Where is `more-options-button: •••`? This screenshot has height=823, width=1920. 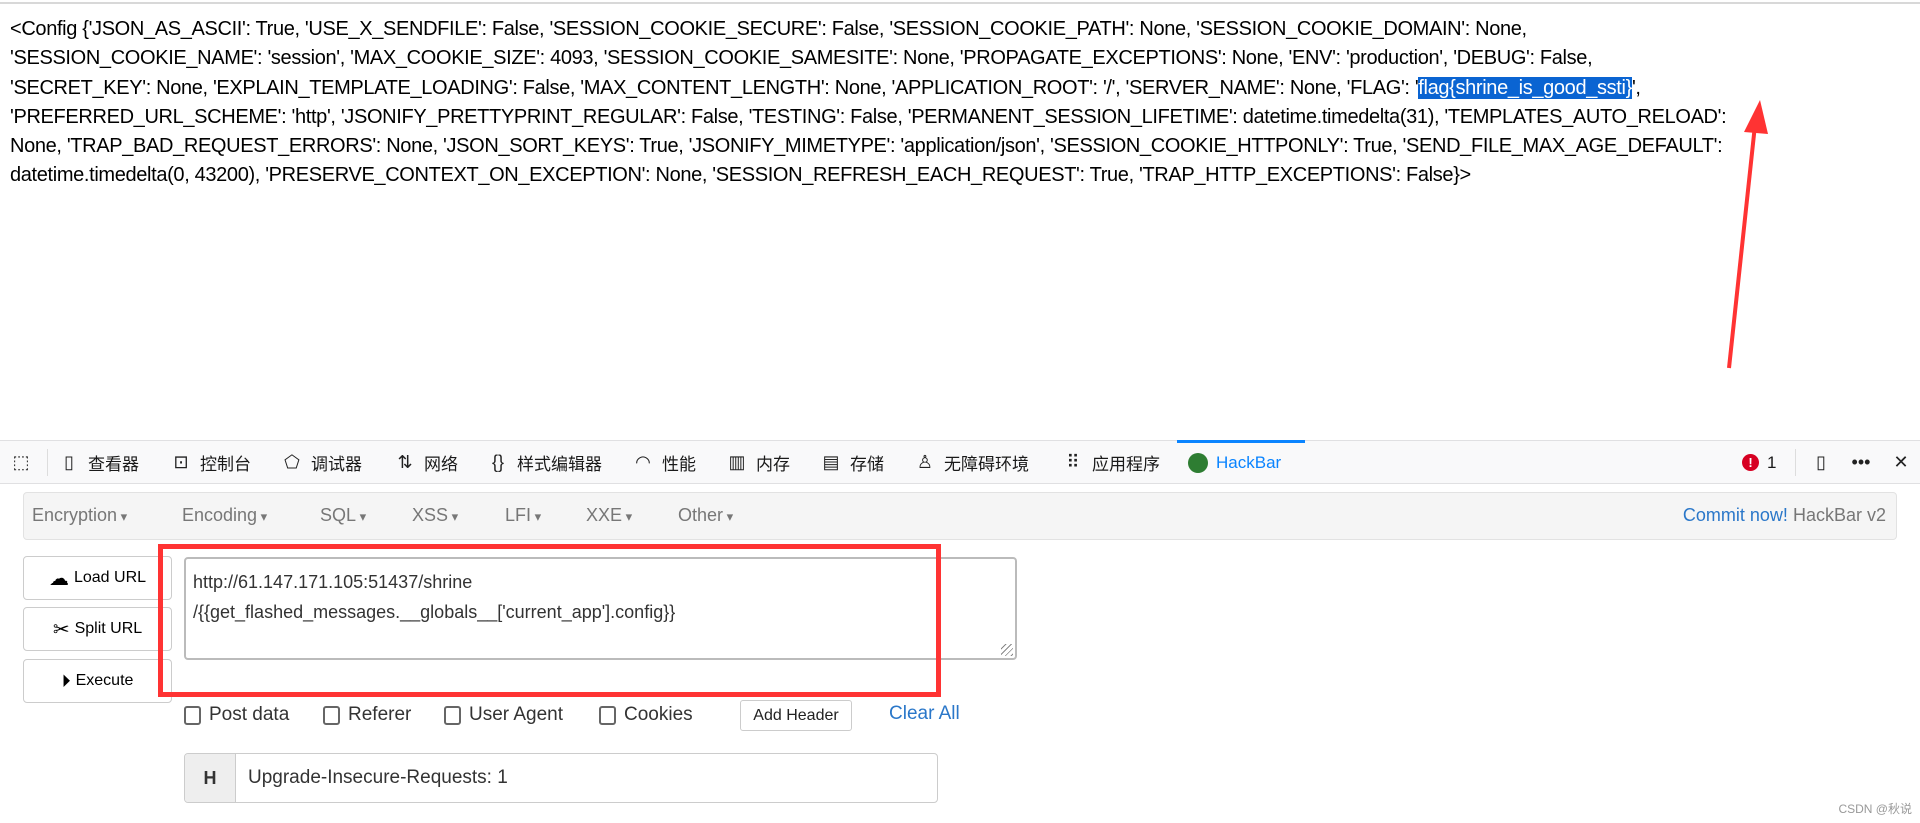 more-options-button: ••• is located at coordinates (1861, 462).